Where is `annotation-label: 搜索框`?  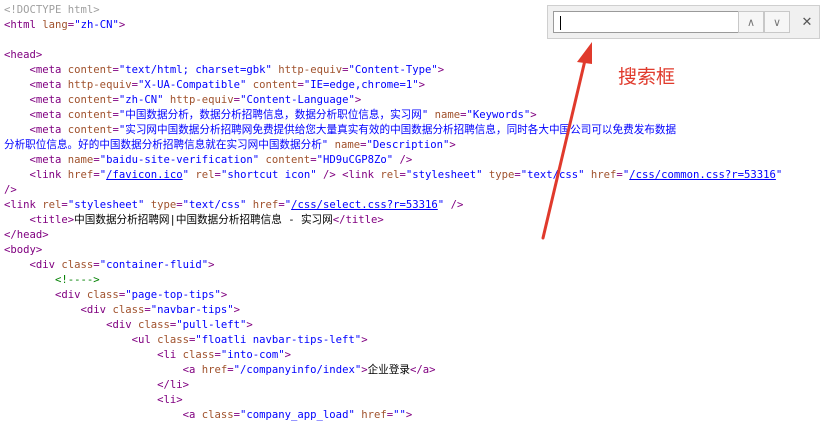
annotation-label: 搜索框 is located at coordinates (647, 77).